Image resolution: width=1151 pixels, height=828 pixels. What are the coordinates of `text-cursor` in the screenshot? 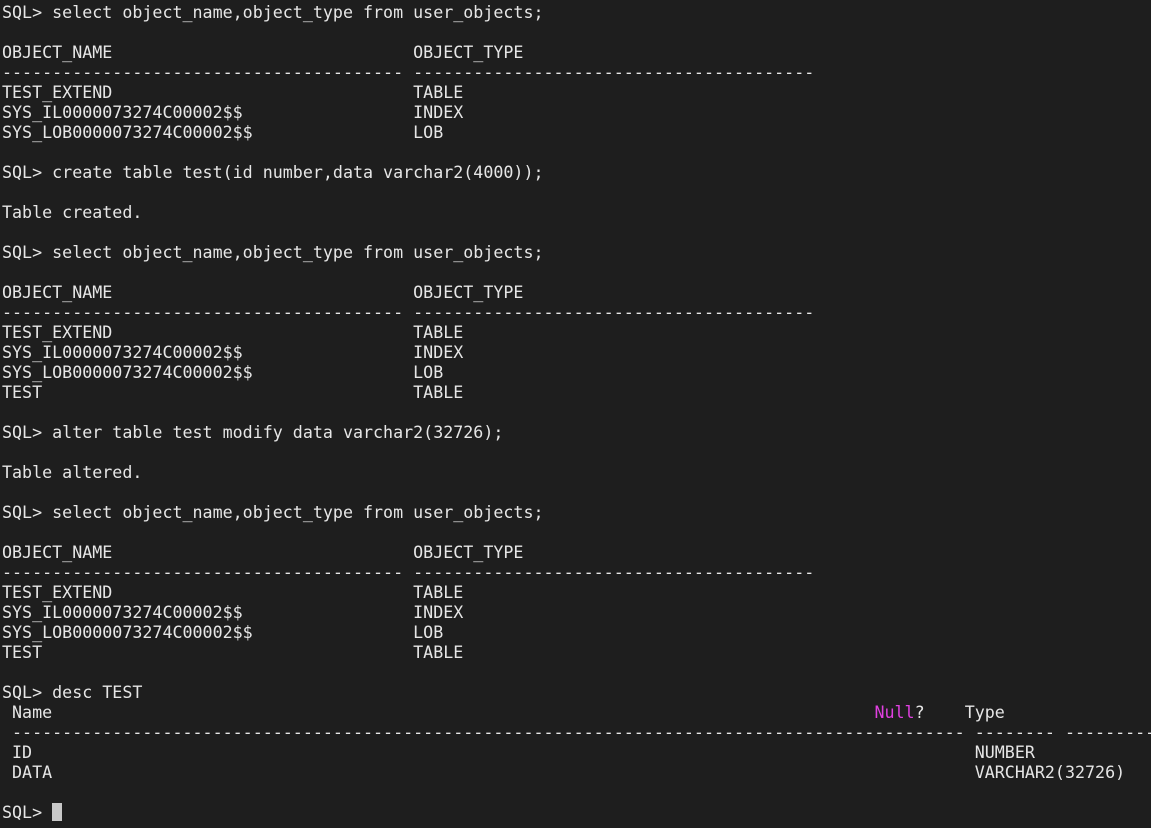 It's located at (57, 812).